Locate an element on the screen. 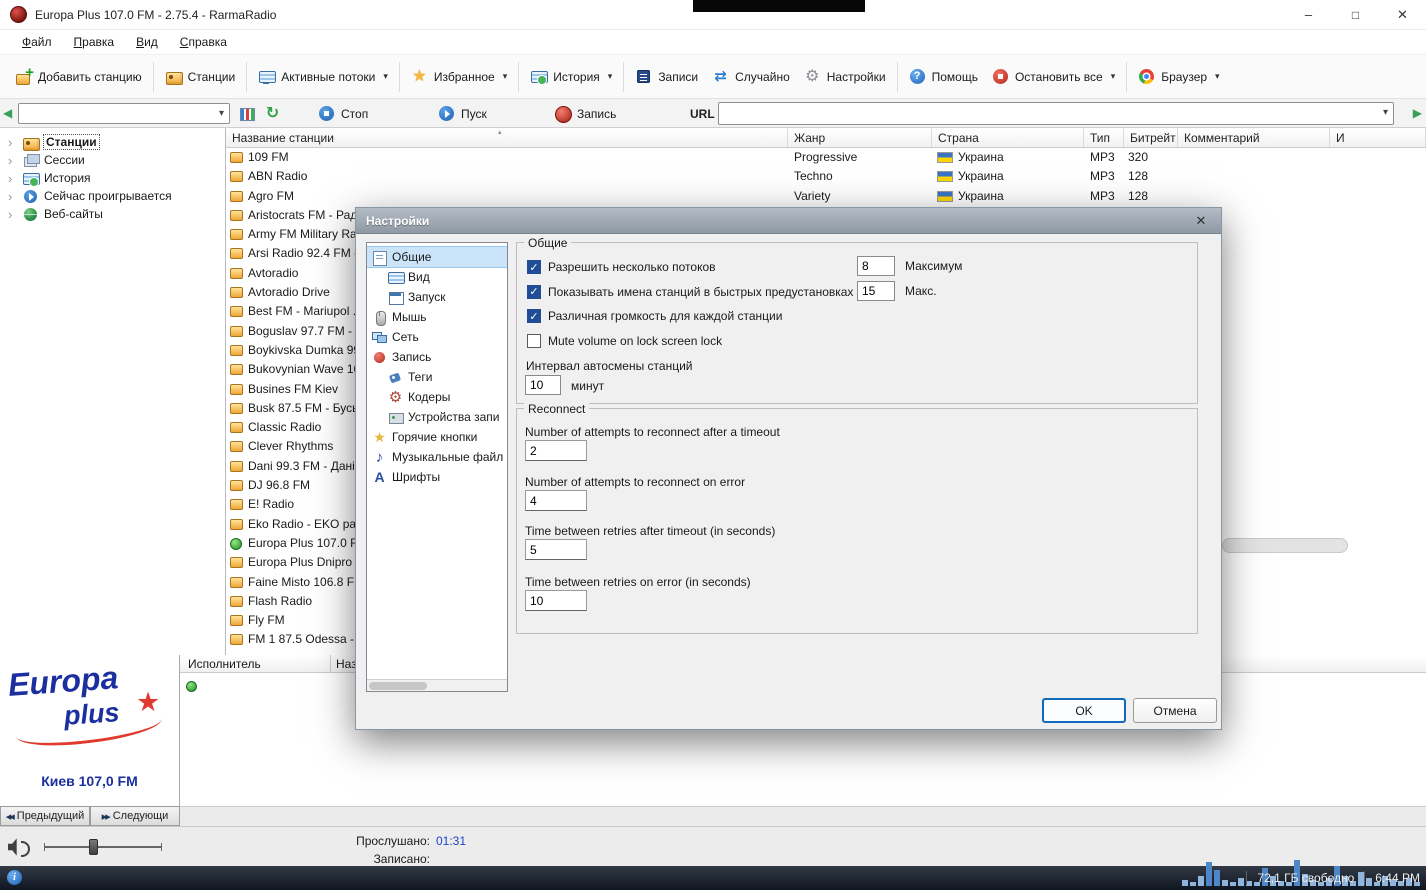 This screenshot has width=1426, height=890. sidebar-item-websites: Веб-сайты is located at coordinates (112, 214).